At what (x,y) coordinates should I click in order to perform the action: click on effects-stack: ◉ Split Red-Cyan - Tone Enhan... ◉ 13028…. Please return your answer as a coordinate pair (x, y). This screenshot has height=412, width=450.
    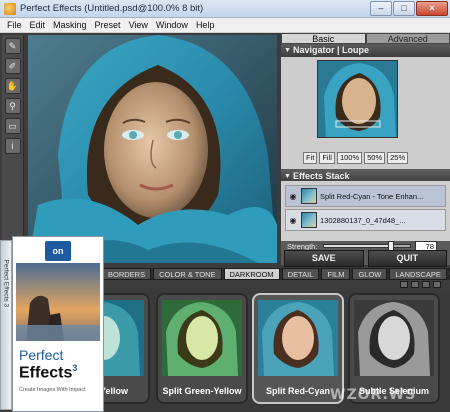
    Looking at the image, I should click on (365, 211).